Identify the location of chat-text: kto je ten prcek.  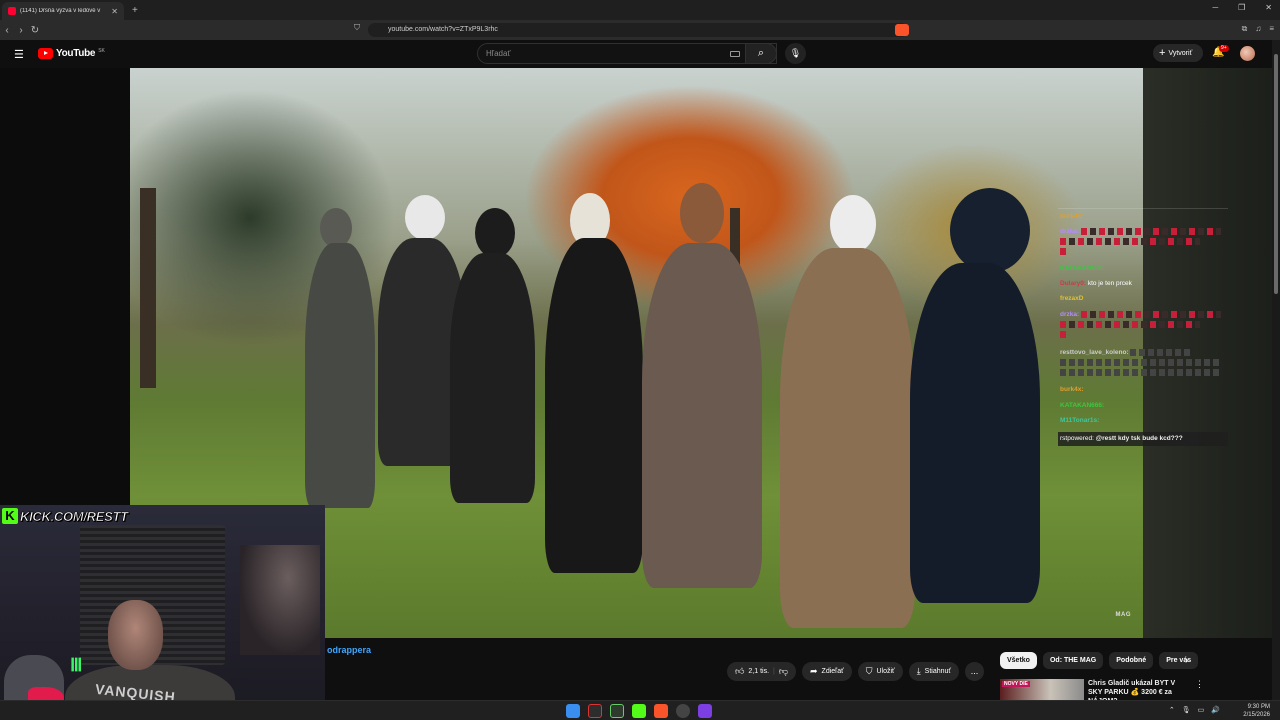
(1109, 283).